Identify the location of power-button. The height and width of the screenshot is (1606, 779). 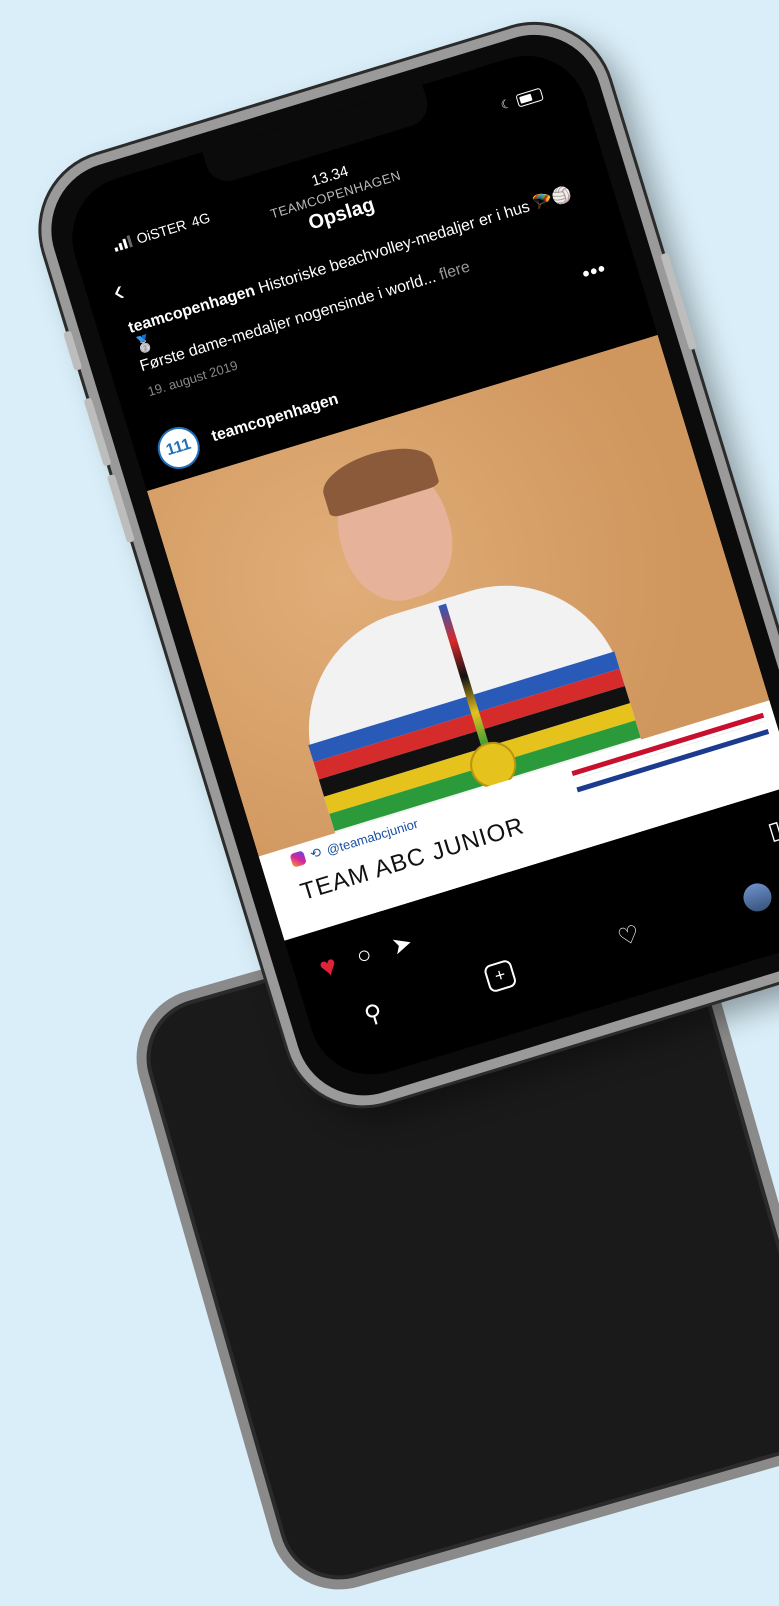
(679, 301).